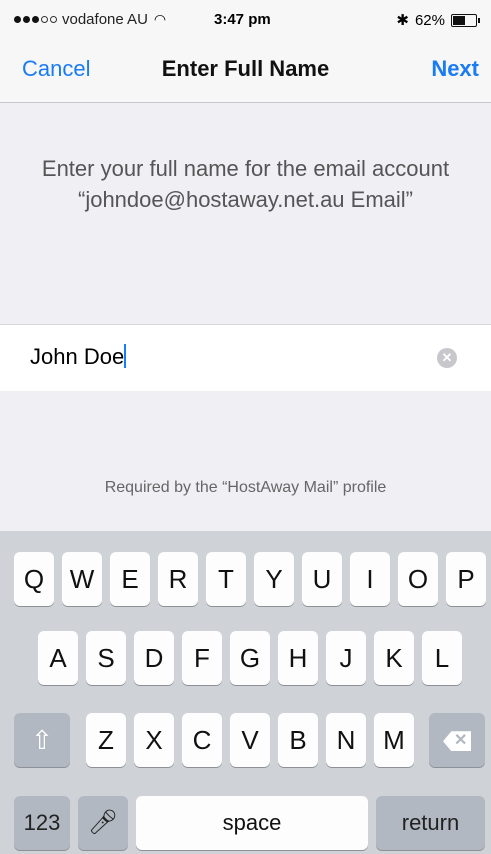  I want to click on navigation-bar: Cancel Enter Full Name Next, so click(245, 71).